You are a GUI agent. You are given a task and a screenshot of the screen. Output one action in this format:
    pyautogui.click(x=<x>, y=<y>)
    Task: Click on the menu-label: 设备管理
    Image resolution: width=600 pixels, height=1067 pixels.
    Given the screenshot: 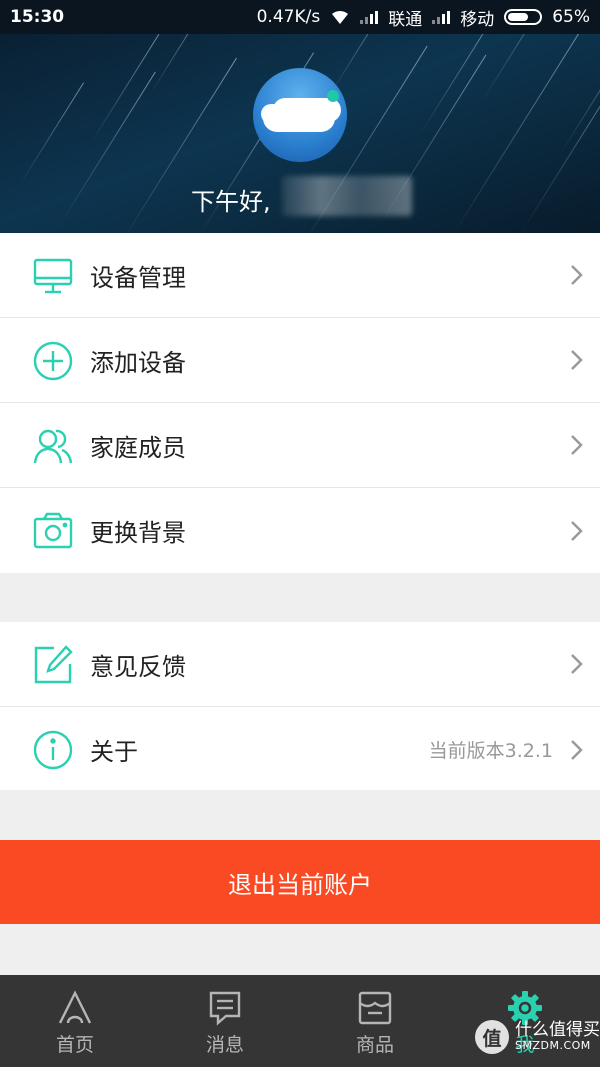 What is the action you would take?
    pyautogui.click(x=138, y=277)
    